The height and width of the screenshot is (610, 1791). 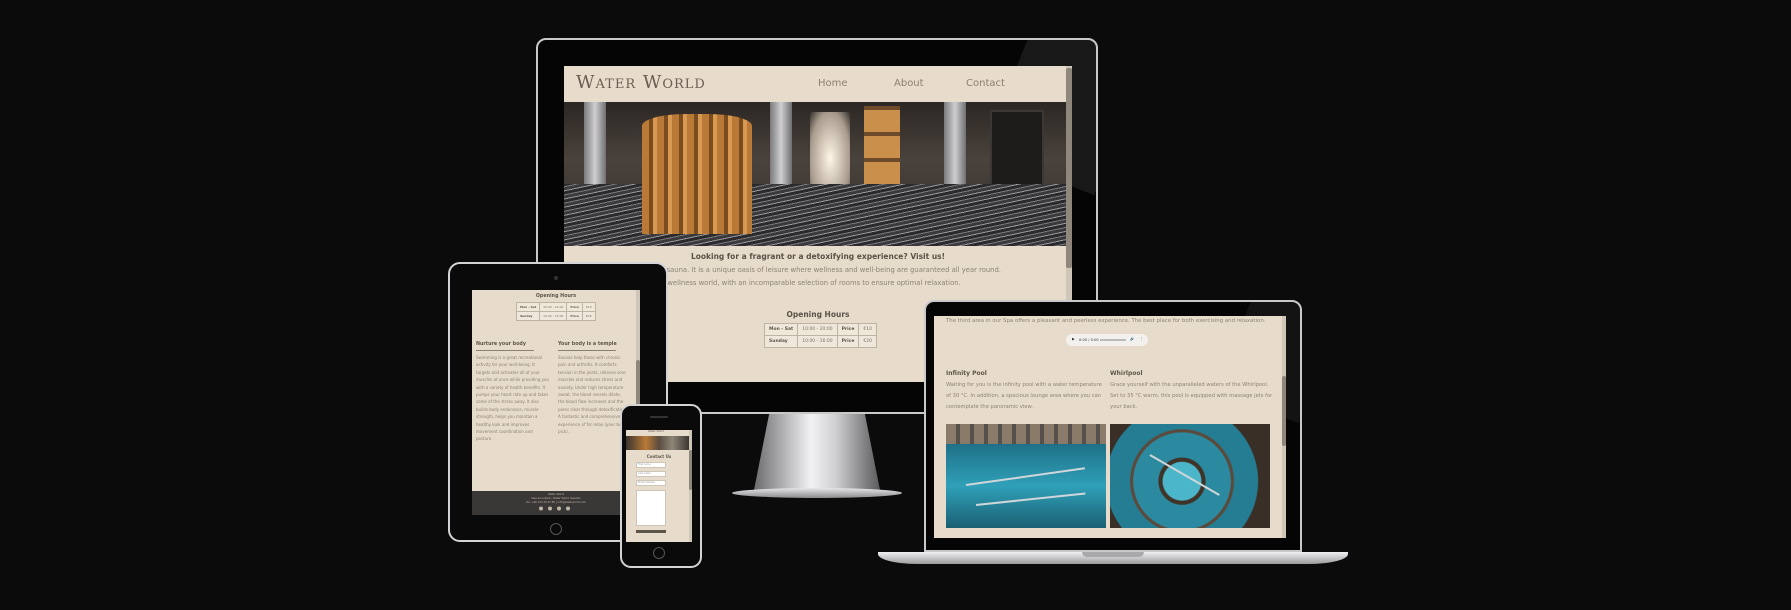 What do you see at coordinates (651, 508) in the screenshot?
I see `message-textarea` at bounding box center [651, 508].